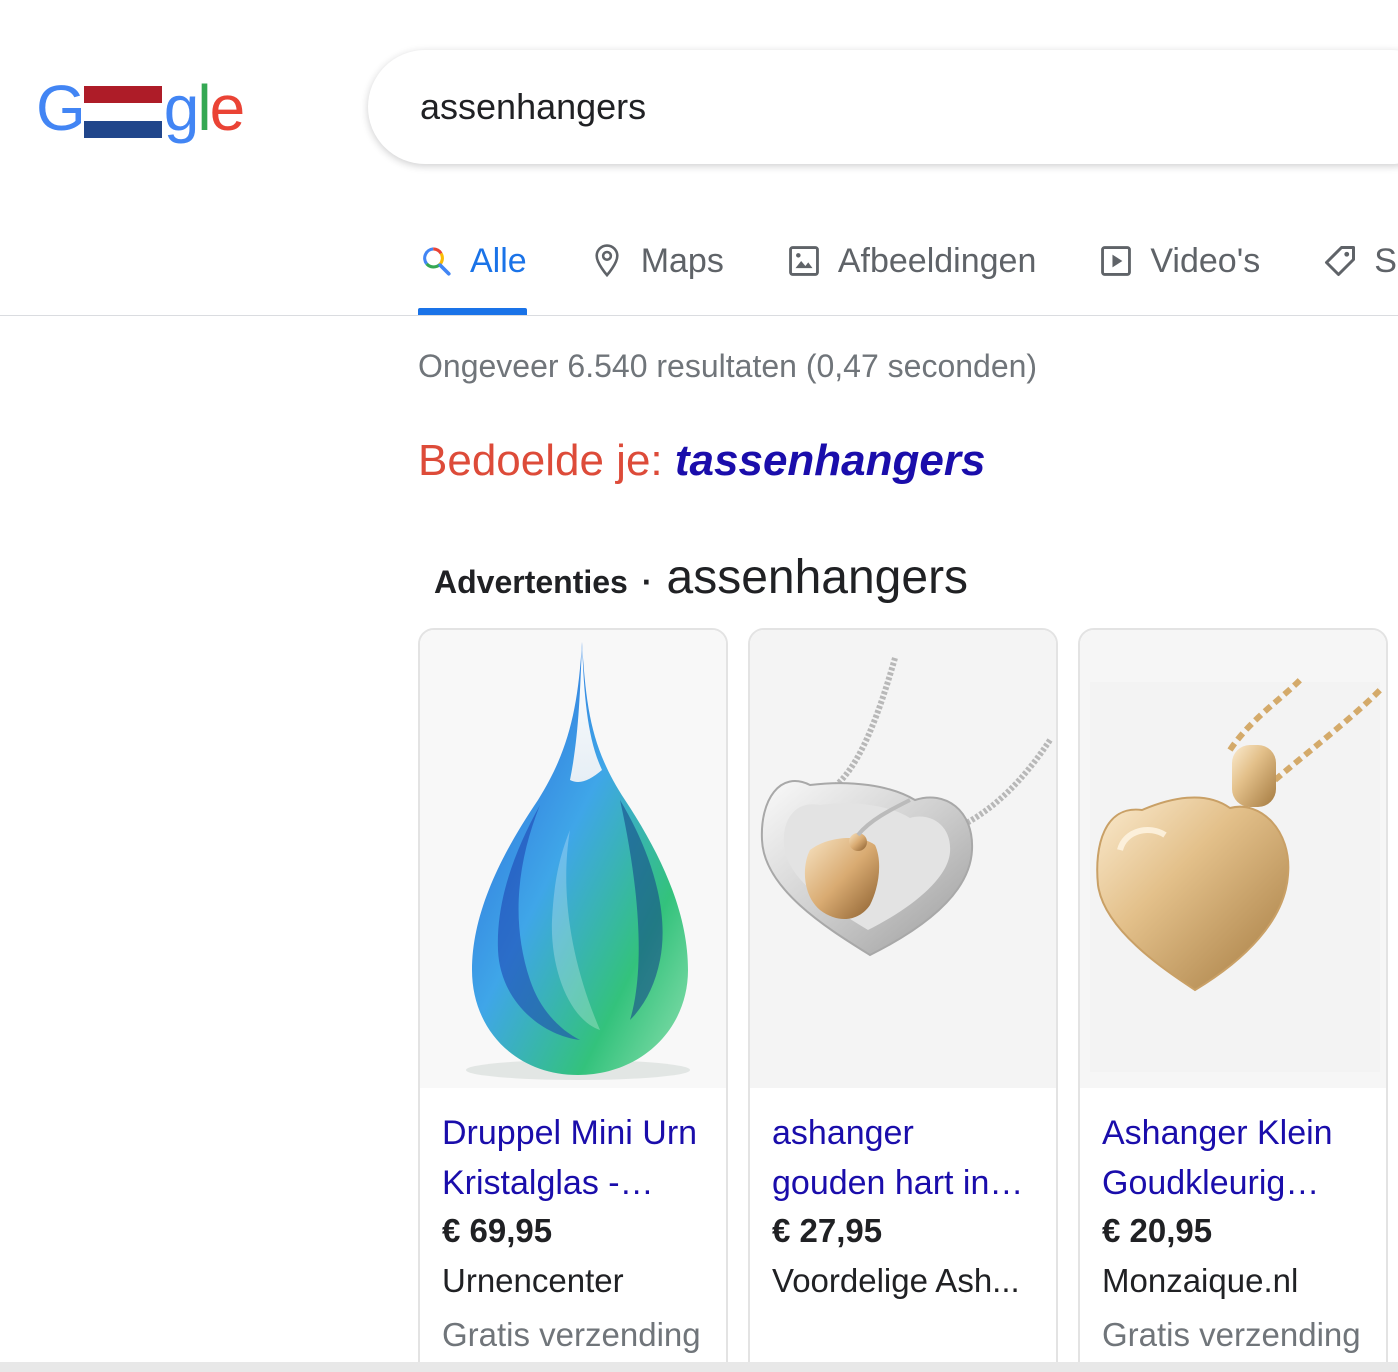 This screenshot has width=1398, height=1372. What do you see at coordinates (870, 107) in the screenshot?
I see `search-input` at bounding box center [870, 107].